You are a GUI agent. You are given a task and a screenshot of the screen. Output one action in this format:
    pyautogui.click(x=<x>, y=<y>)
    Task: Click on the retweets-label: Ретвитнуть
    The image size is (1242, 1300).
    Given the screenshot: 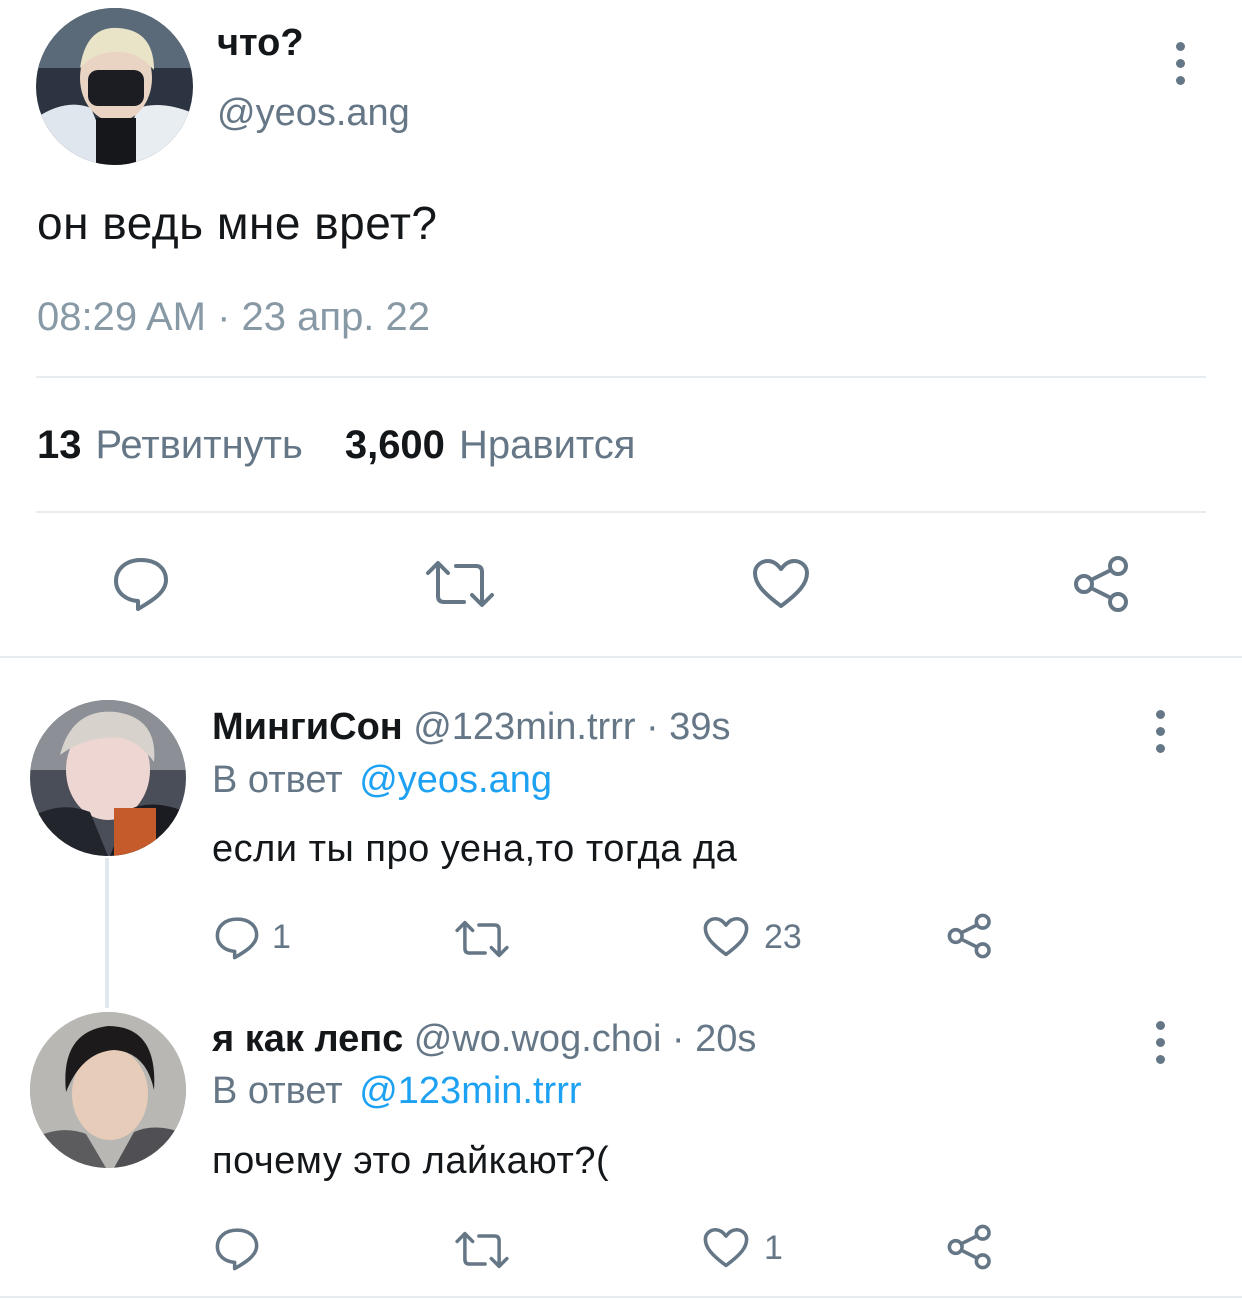 What is the action you would take?
    pyautogui.click(x=199, y=445)
    